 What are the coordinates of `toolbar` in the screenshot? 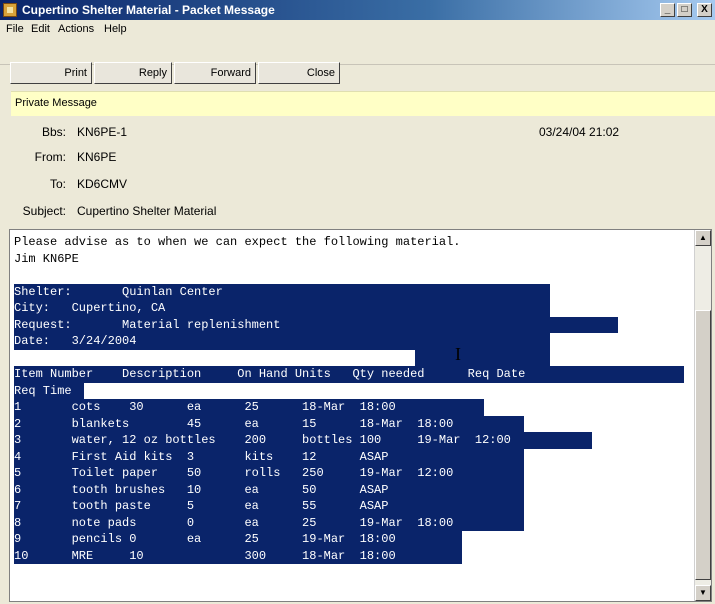 It's located at (357, 51).